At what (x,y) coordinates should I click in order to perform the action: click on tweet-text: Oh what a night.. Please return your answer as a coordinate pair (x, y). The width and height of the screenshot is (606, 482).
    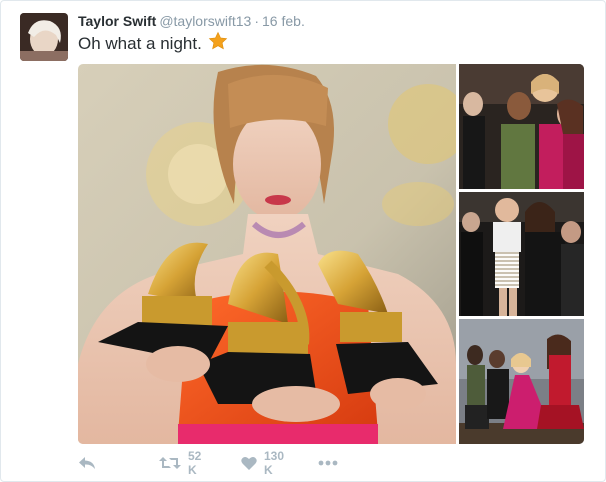
    Looking at the image, I should click on (153, 44).